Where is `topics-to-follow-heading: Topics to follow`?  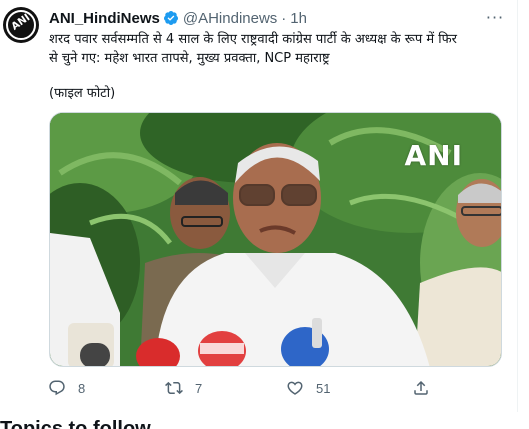
topics-to-follow-heading: Topics to follow is located at coordinates (75, 423).